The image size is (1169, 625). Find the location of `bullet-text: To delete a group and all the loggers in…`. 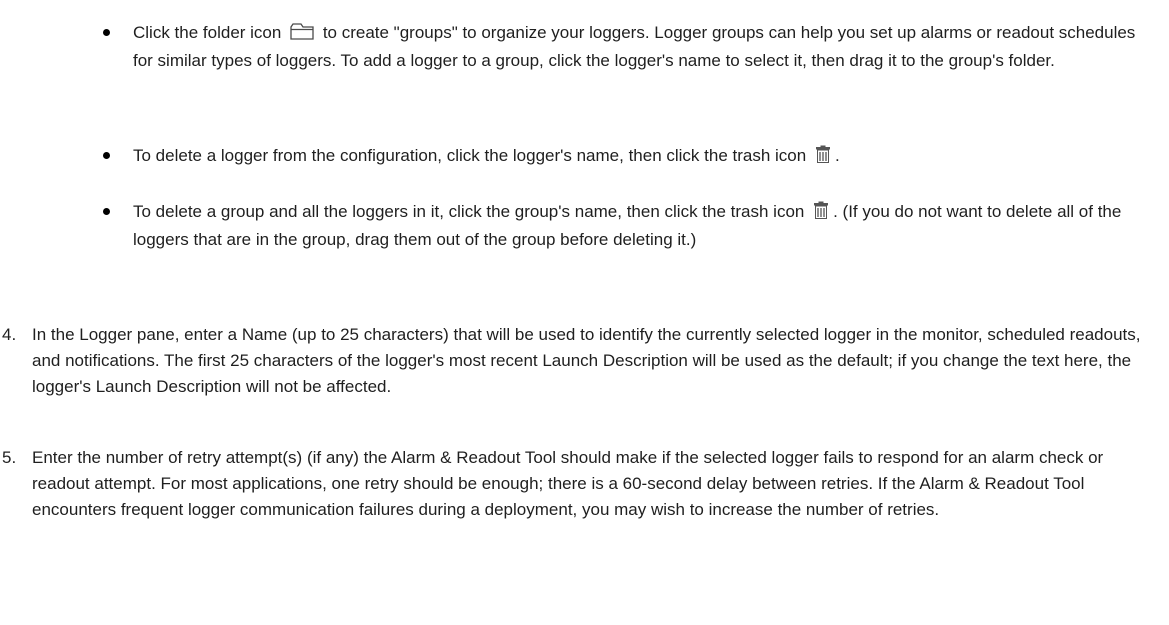

bullet-text: To delete a group and all the loggers in… is located at coordinates (638, 226).